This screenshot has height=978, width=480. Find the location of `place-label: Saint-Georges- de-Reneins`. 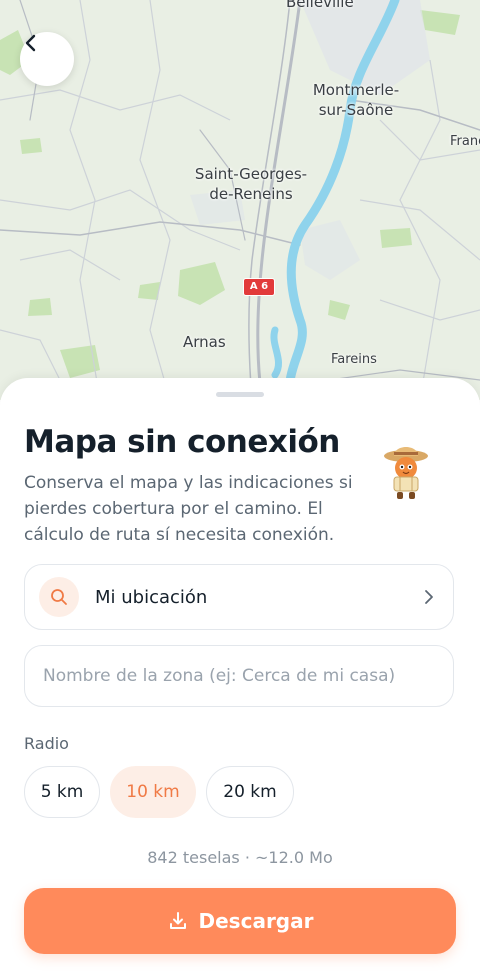

place-label: Saint-Georges- de-Reneins is located at coordinates (251, 184).